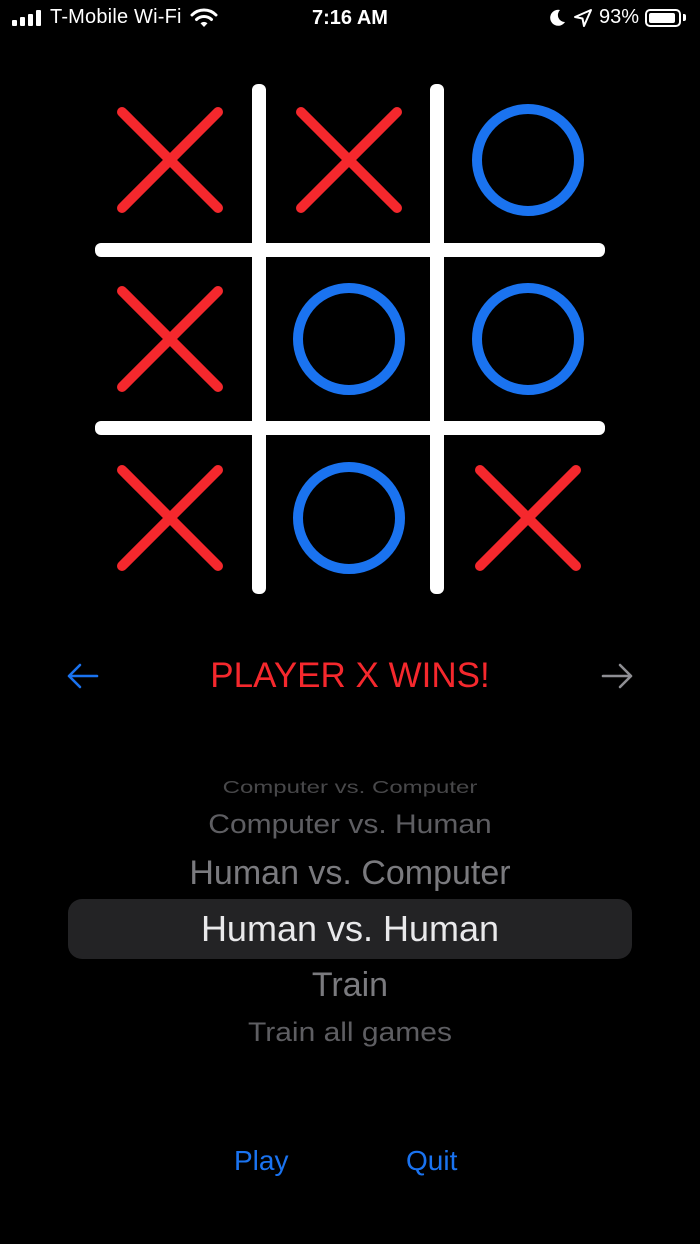  What do you see at coordinates (261, 1161) in the screenshot?
I see `play-button: Play` at bounding box center [261, 1161].